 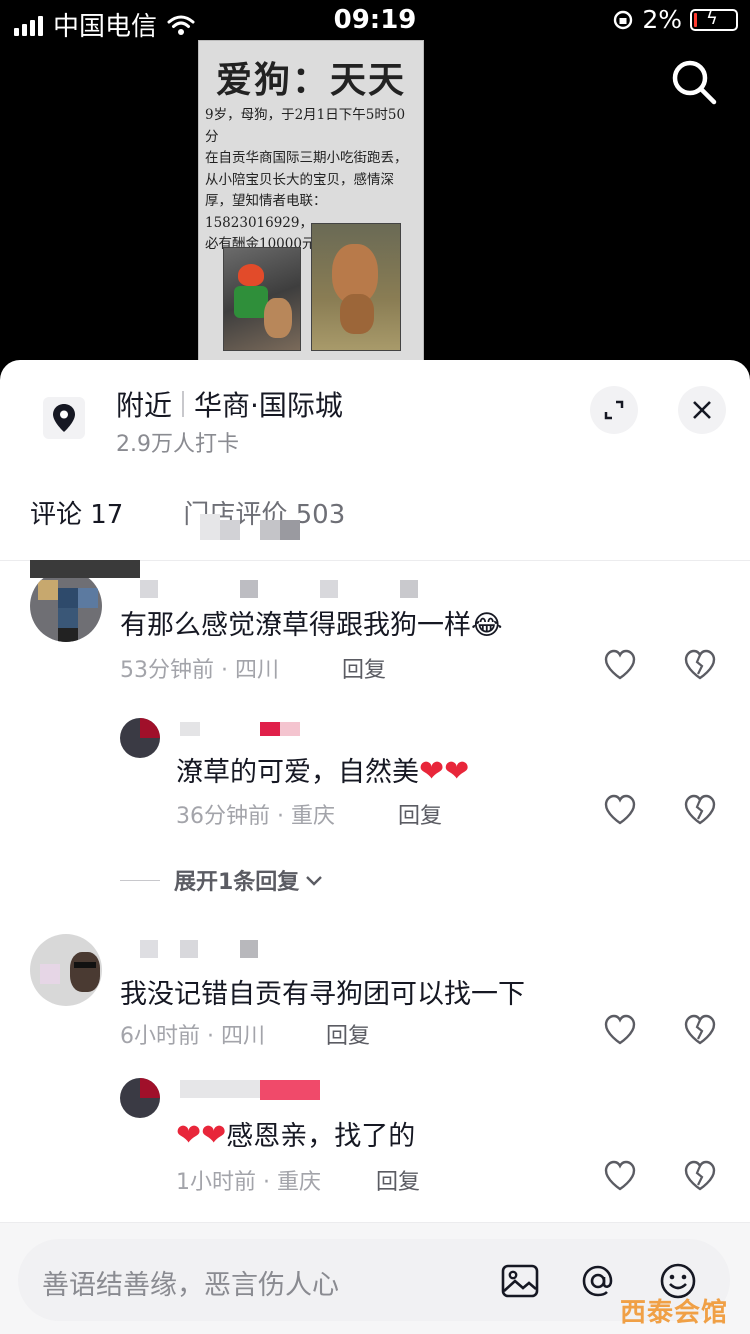 I want to click on watermark-logo: 西泰会馆, so click(x=674, y=1313).